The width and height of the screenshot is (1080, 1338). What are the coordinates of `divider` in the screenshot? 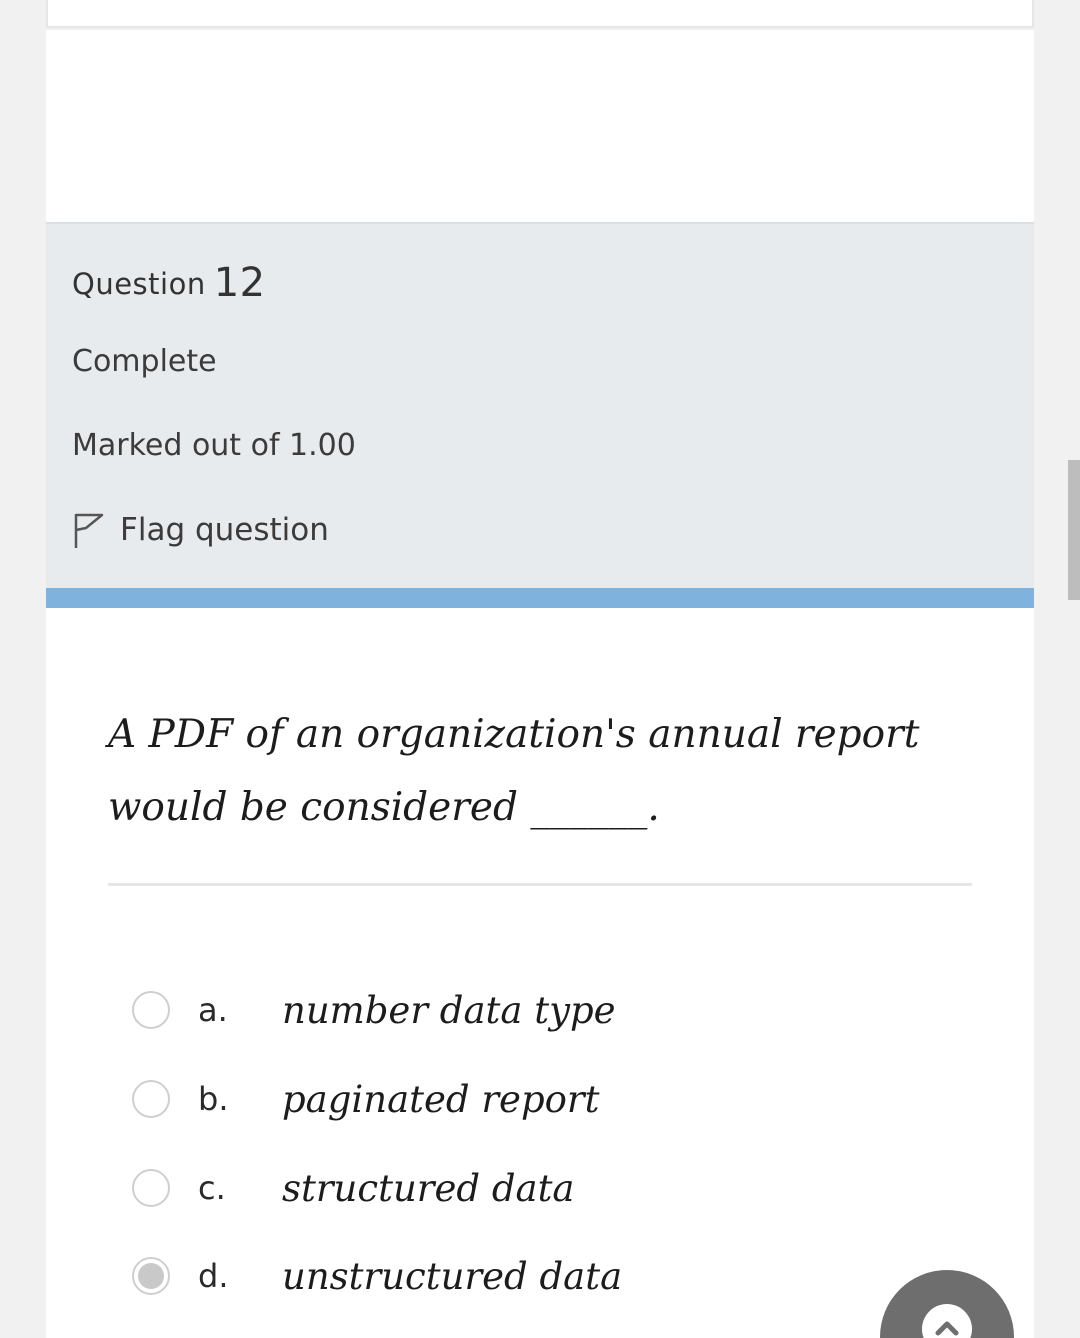 It's located at (540, 884).